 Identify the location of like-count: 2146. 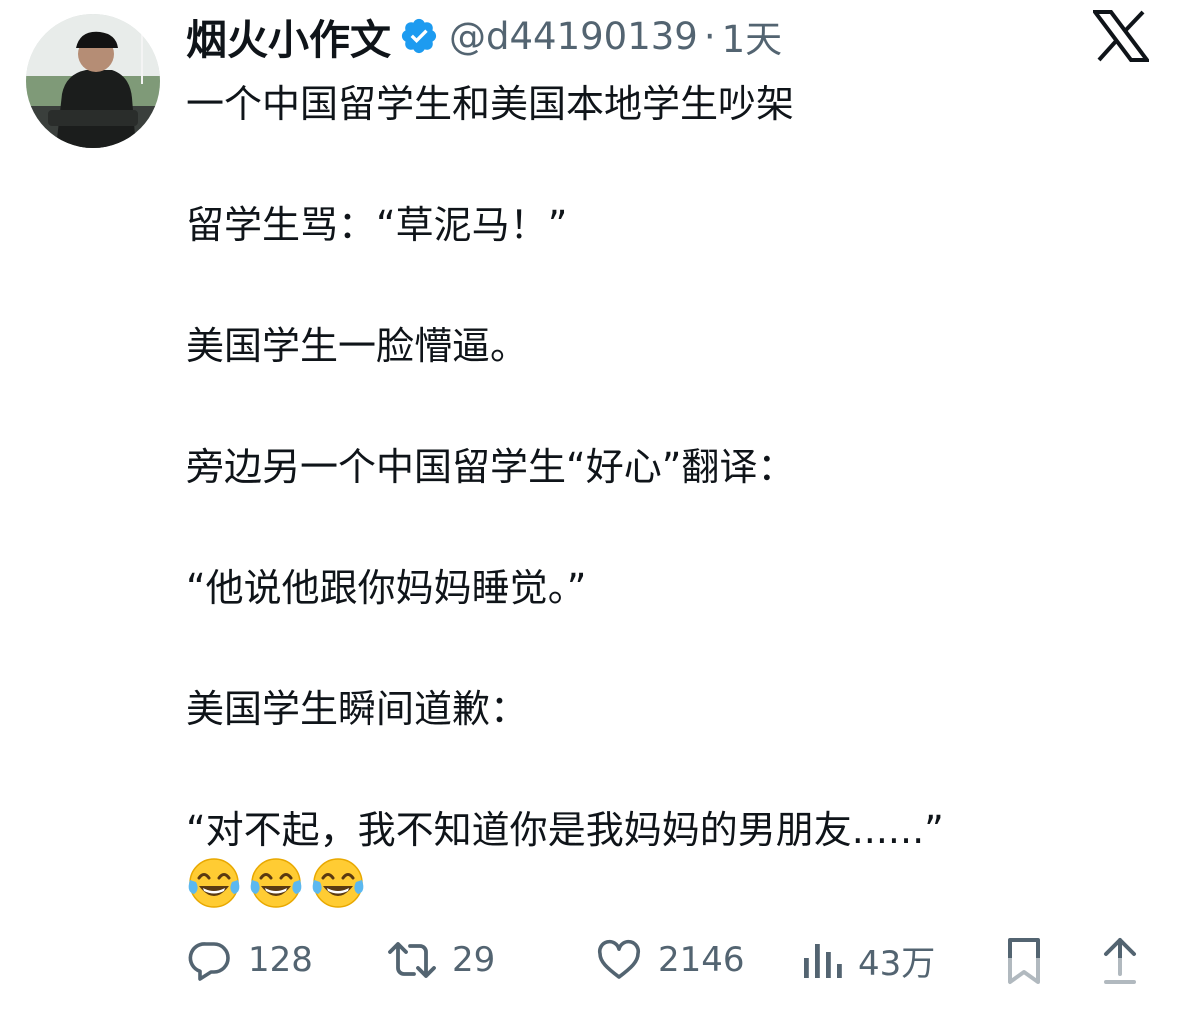
(701, 960).